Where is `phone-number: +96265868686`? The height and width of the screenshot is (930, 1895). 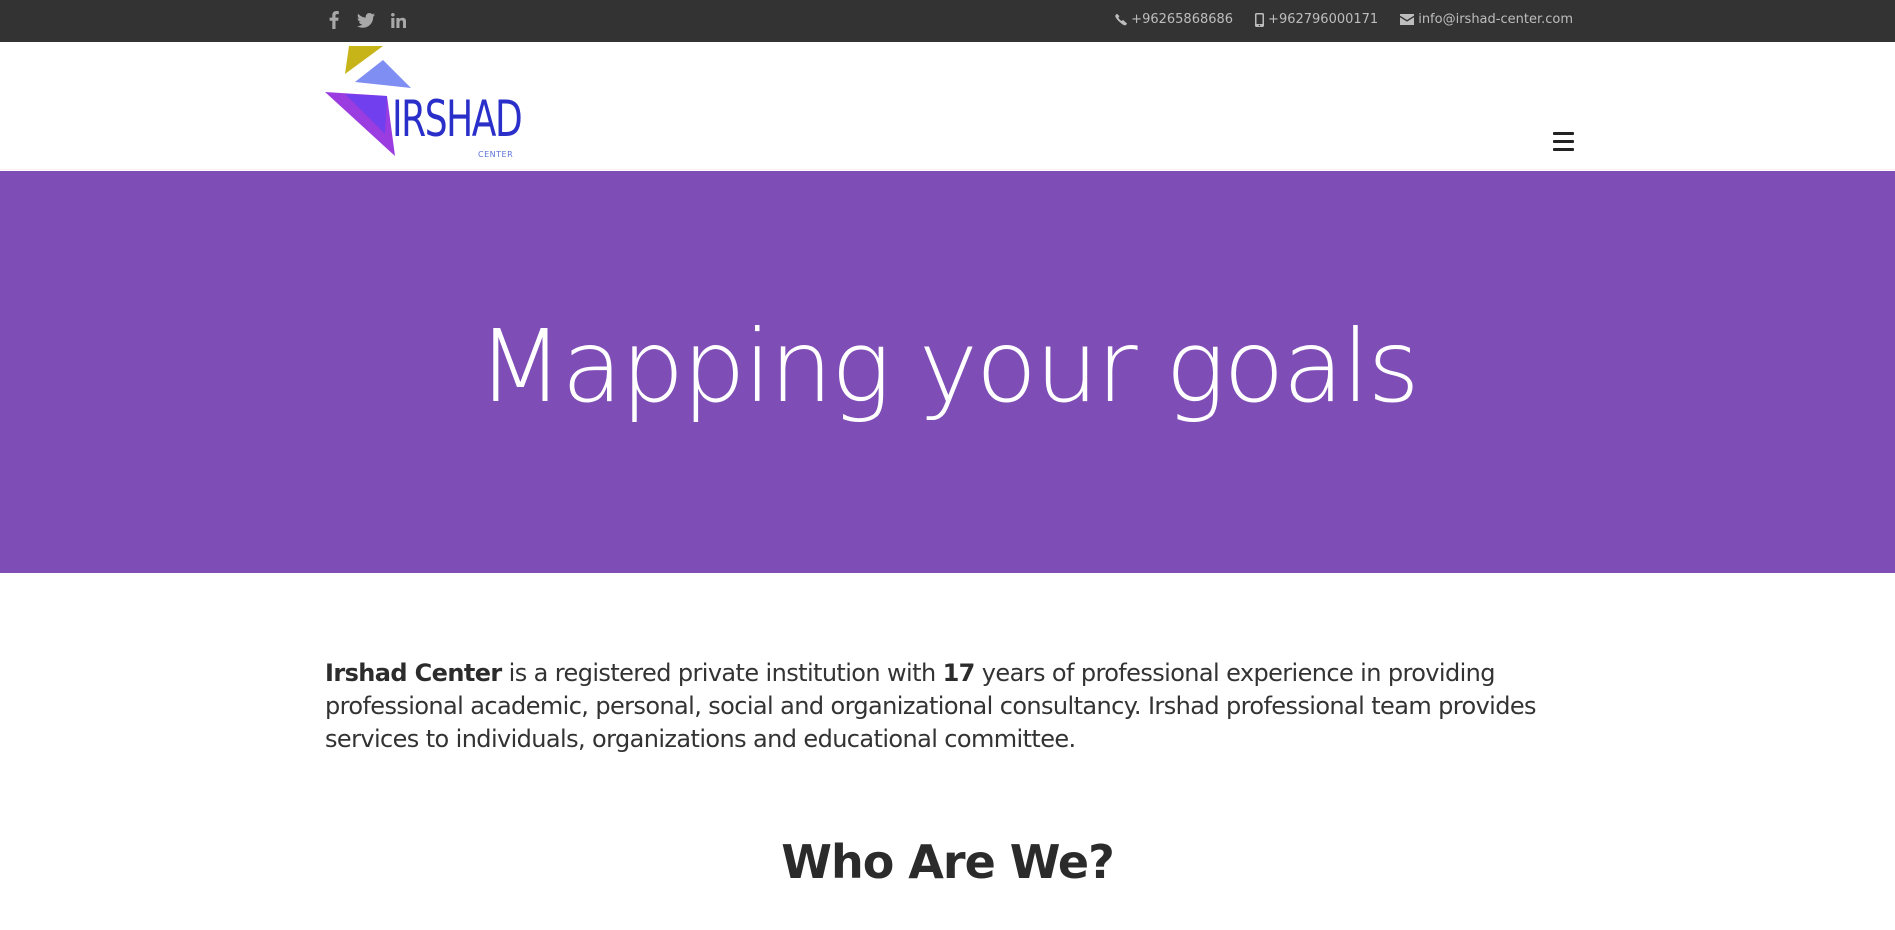
phone-number: +96265868686 is located at coordinates (1182, 19).